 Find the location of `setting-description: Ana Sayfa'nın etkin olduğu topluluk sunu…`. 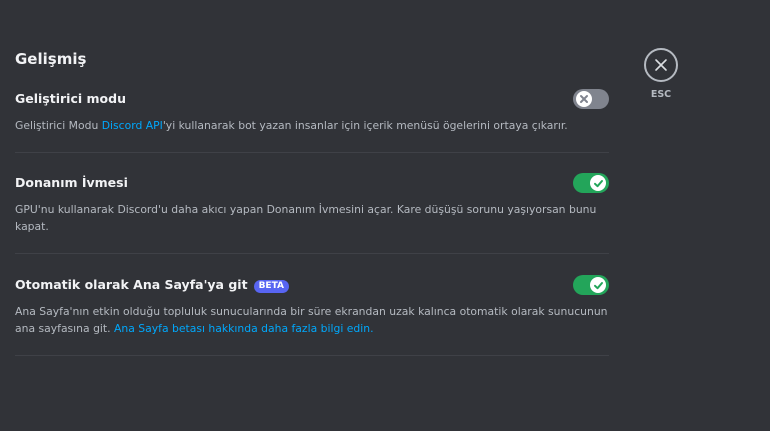

setting-description: Ana Sayfa'nın etkin olduğu topluluk sunu… is located at coordinates (312, 320).